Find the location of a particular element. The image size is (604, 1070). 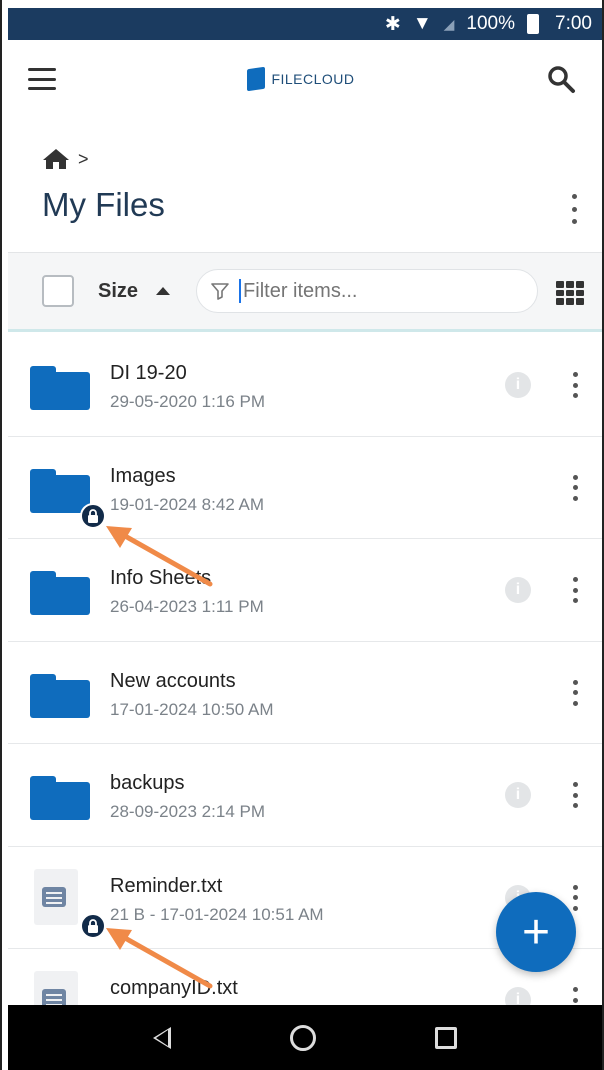

list-toolbar: Size is located at coordinates (305, 292).